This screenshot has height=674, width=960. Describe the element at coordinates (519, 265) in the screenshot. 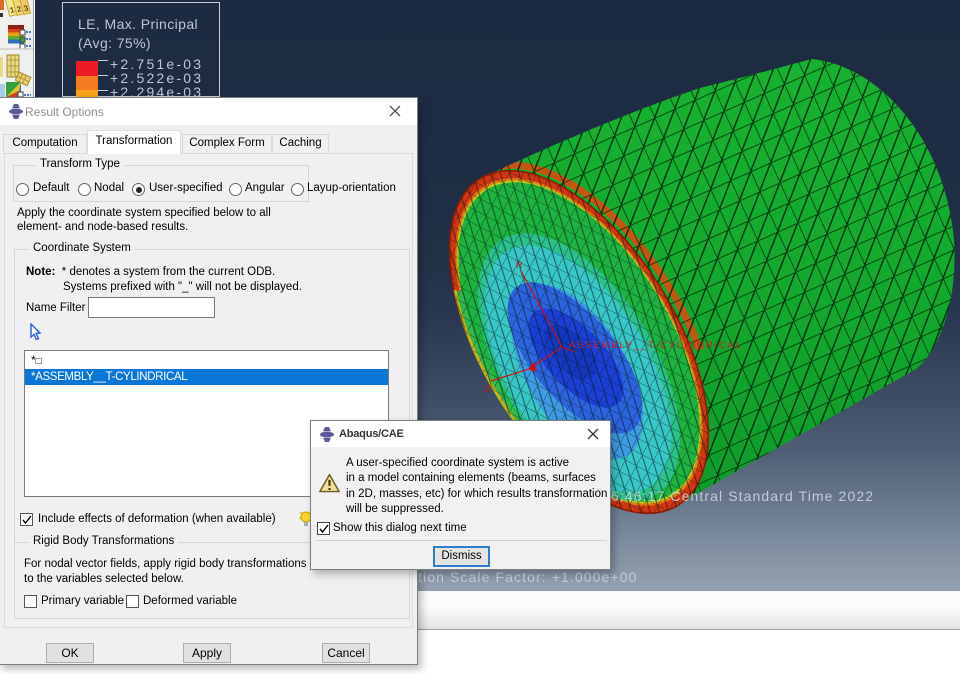

I see `svg-text: R` at that location.